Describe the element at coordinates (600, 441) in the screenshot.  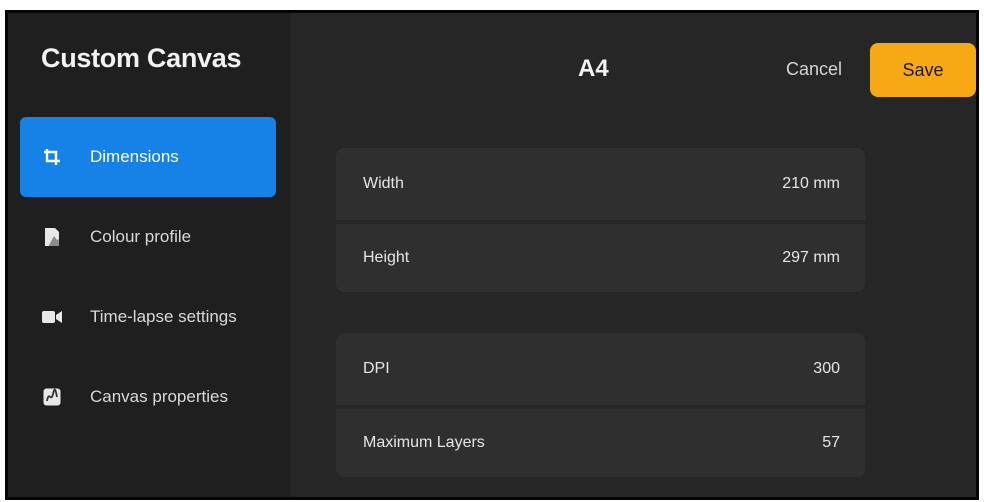
I see `maximum-layers-row: Maximum Layers 57` at that location.